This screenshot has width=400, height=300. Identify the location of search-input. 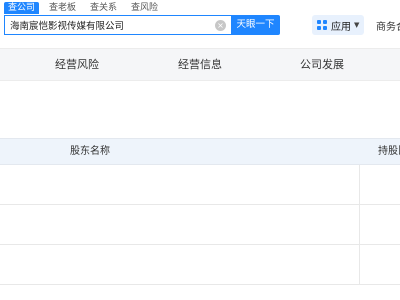
(105, 25).